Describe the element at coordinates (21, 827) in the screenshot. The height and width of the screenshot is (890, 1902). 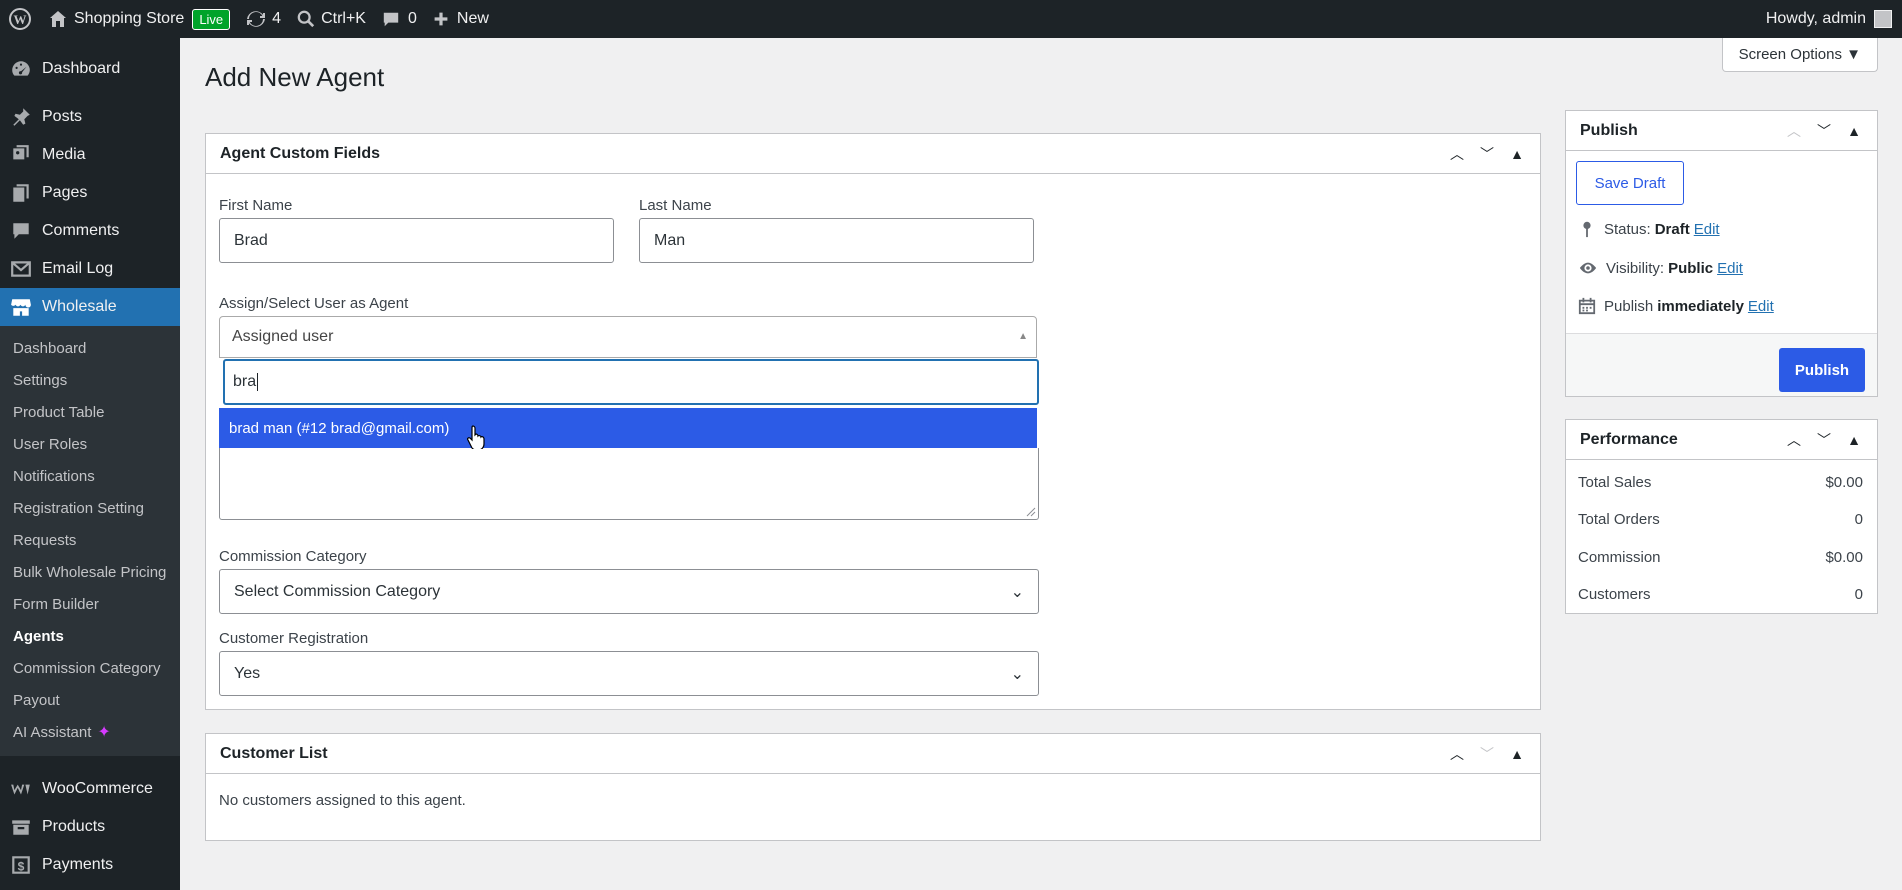
I see `products-icon` at that location.